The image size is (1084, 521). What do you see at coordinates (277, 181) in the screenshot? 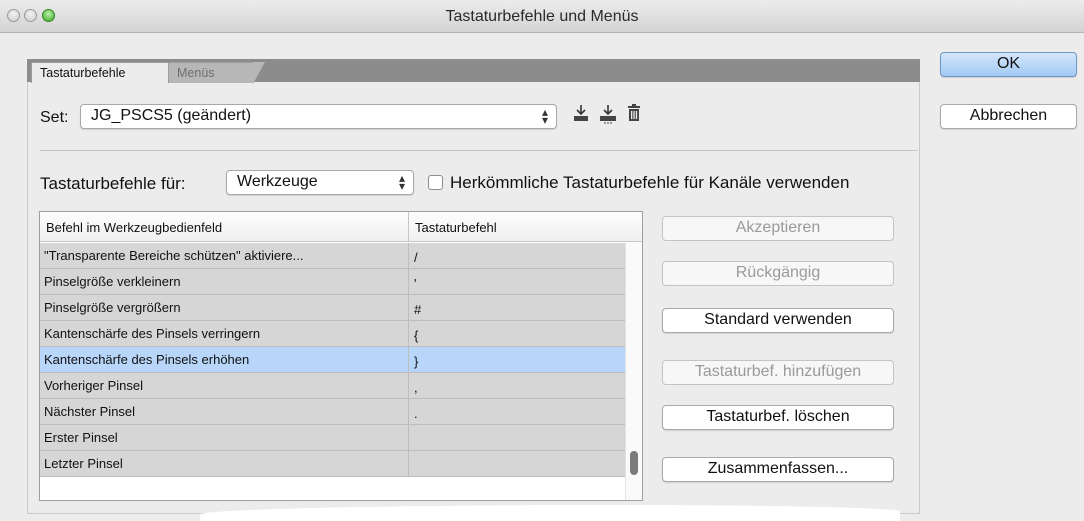
I see `shortcuts-for-value: Werkzeuge` at bounding box center [277, 181].